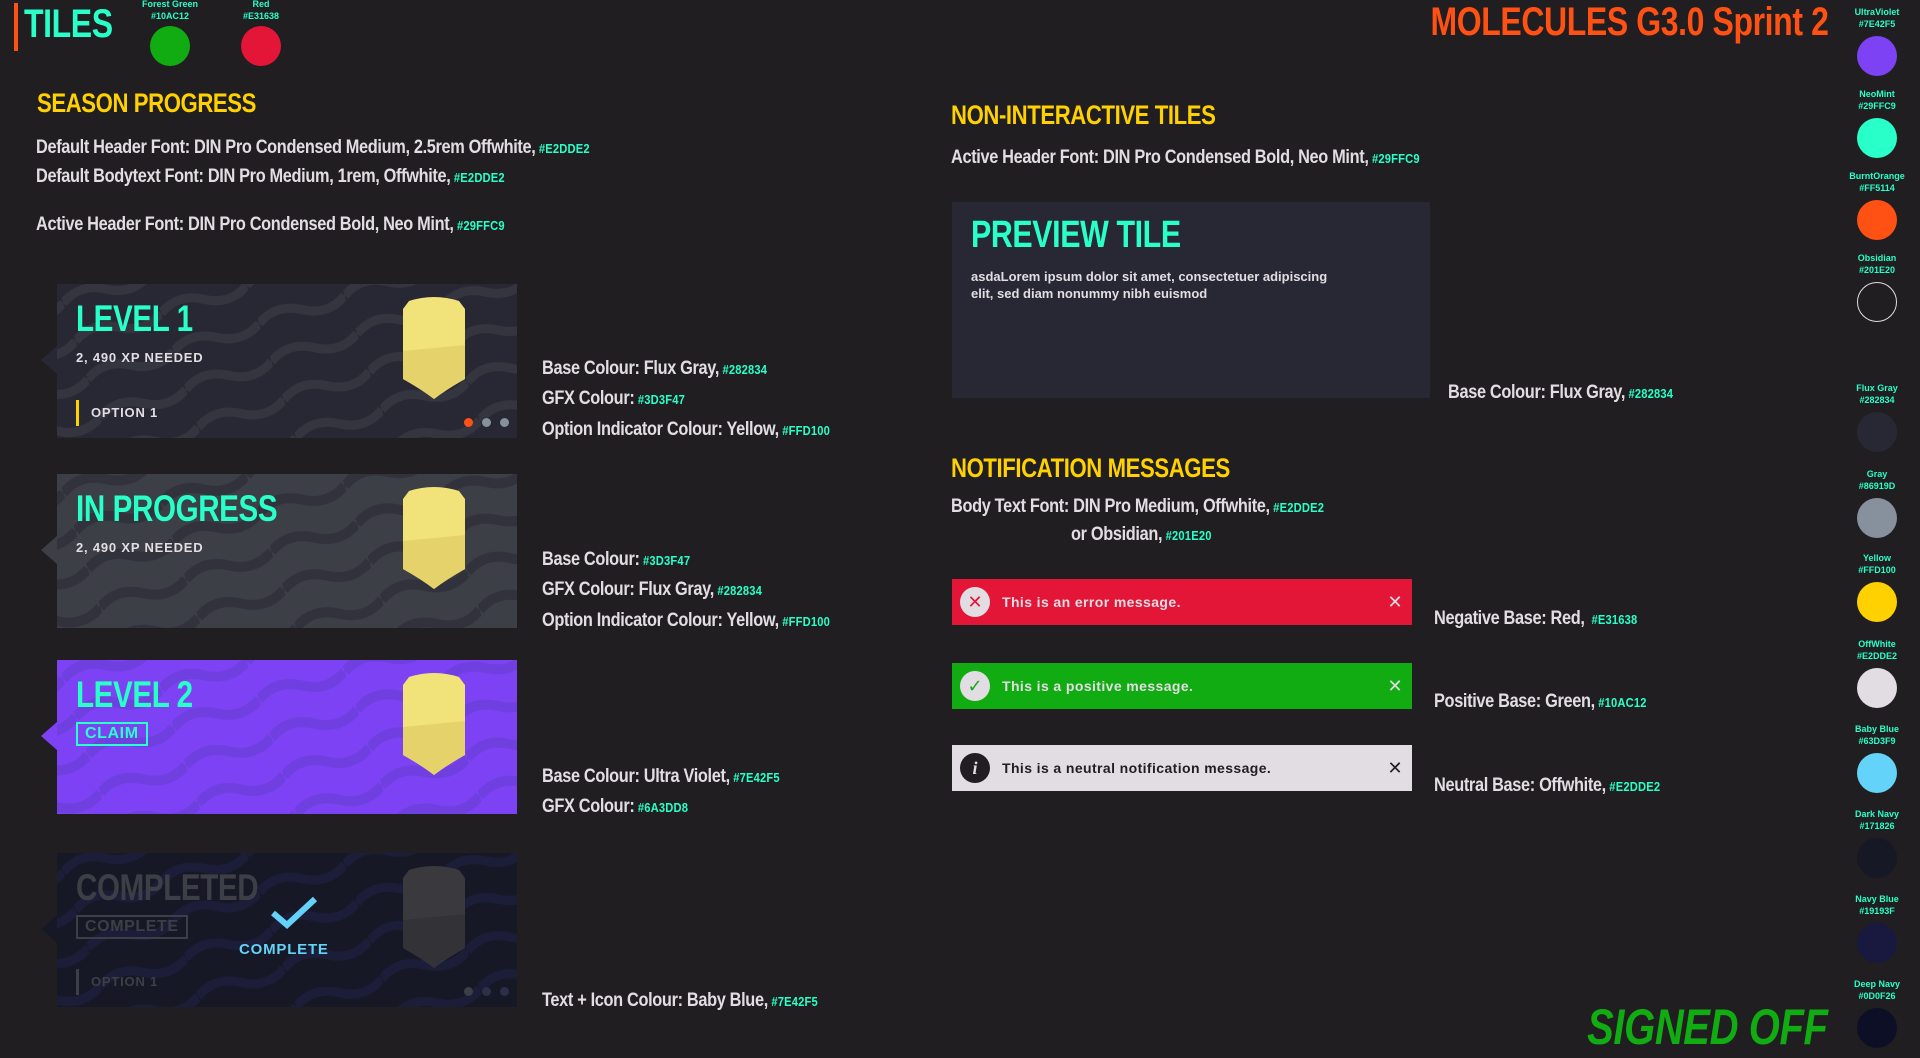 The image size is (1920, 1058). Describe the element at coordinates (794, 1001) in the screenshot. I see `spec-hex: #7E42F5` at that location.